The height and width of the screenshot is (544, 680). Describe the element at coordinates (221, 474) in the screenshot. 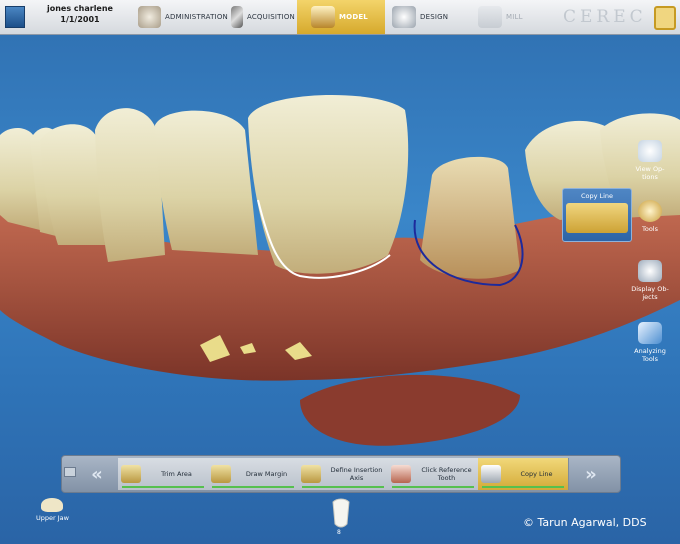

I see `draw-margin-icon` at that location.